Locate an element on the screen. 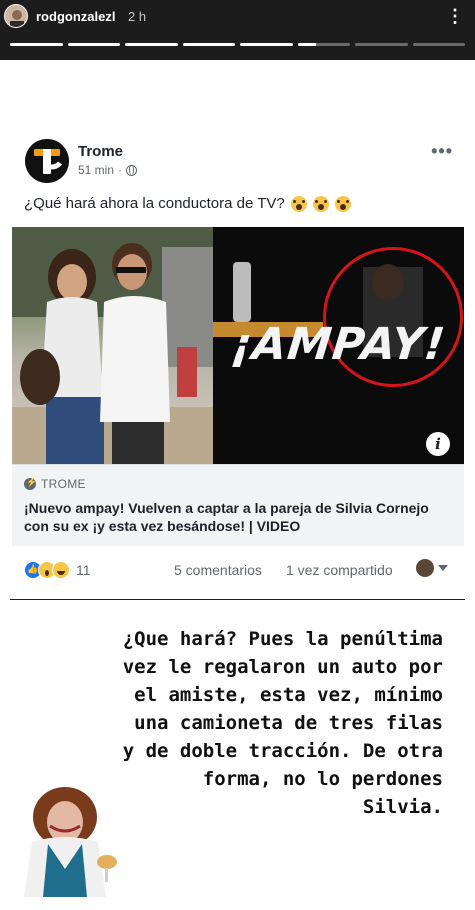  post-text-content: ¿Qué hará ahora la conductora de TV? is located at coordinates (154, 203).